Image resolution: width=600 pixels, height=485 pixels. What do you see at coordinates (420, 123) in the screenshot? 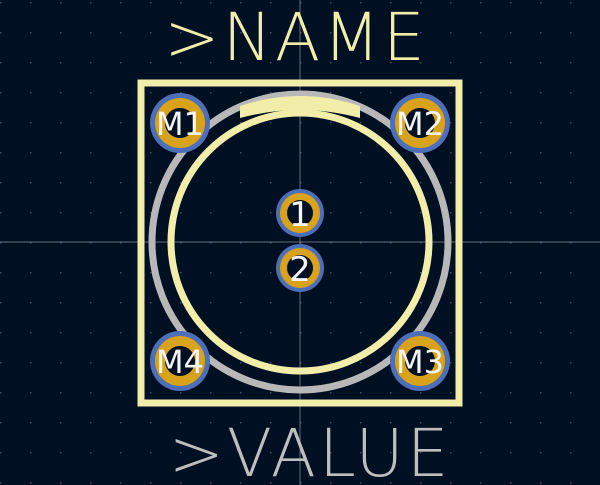
I see `pad-m2: M2` at bounding box center [420, 123].